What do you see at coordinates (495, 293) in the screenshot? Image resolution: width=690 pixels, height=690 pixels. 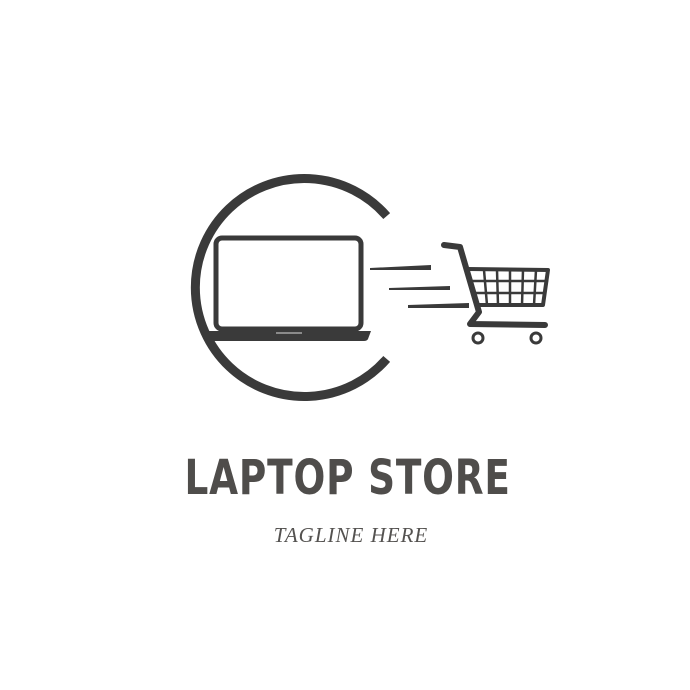 I see `shopping-cart-icon` at bounding box center [495, 293].